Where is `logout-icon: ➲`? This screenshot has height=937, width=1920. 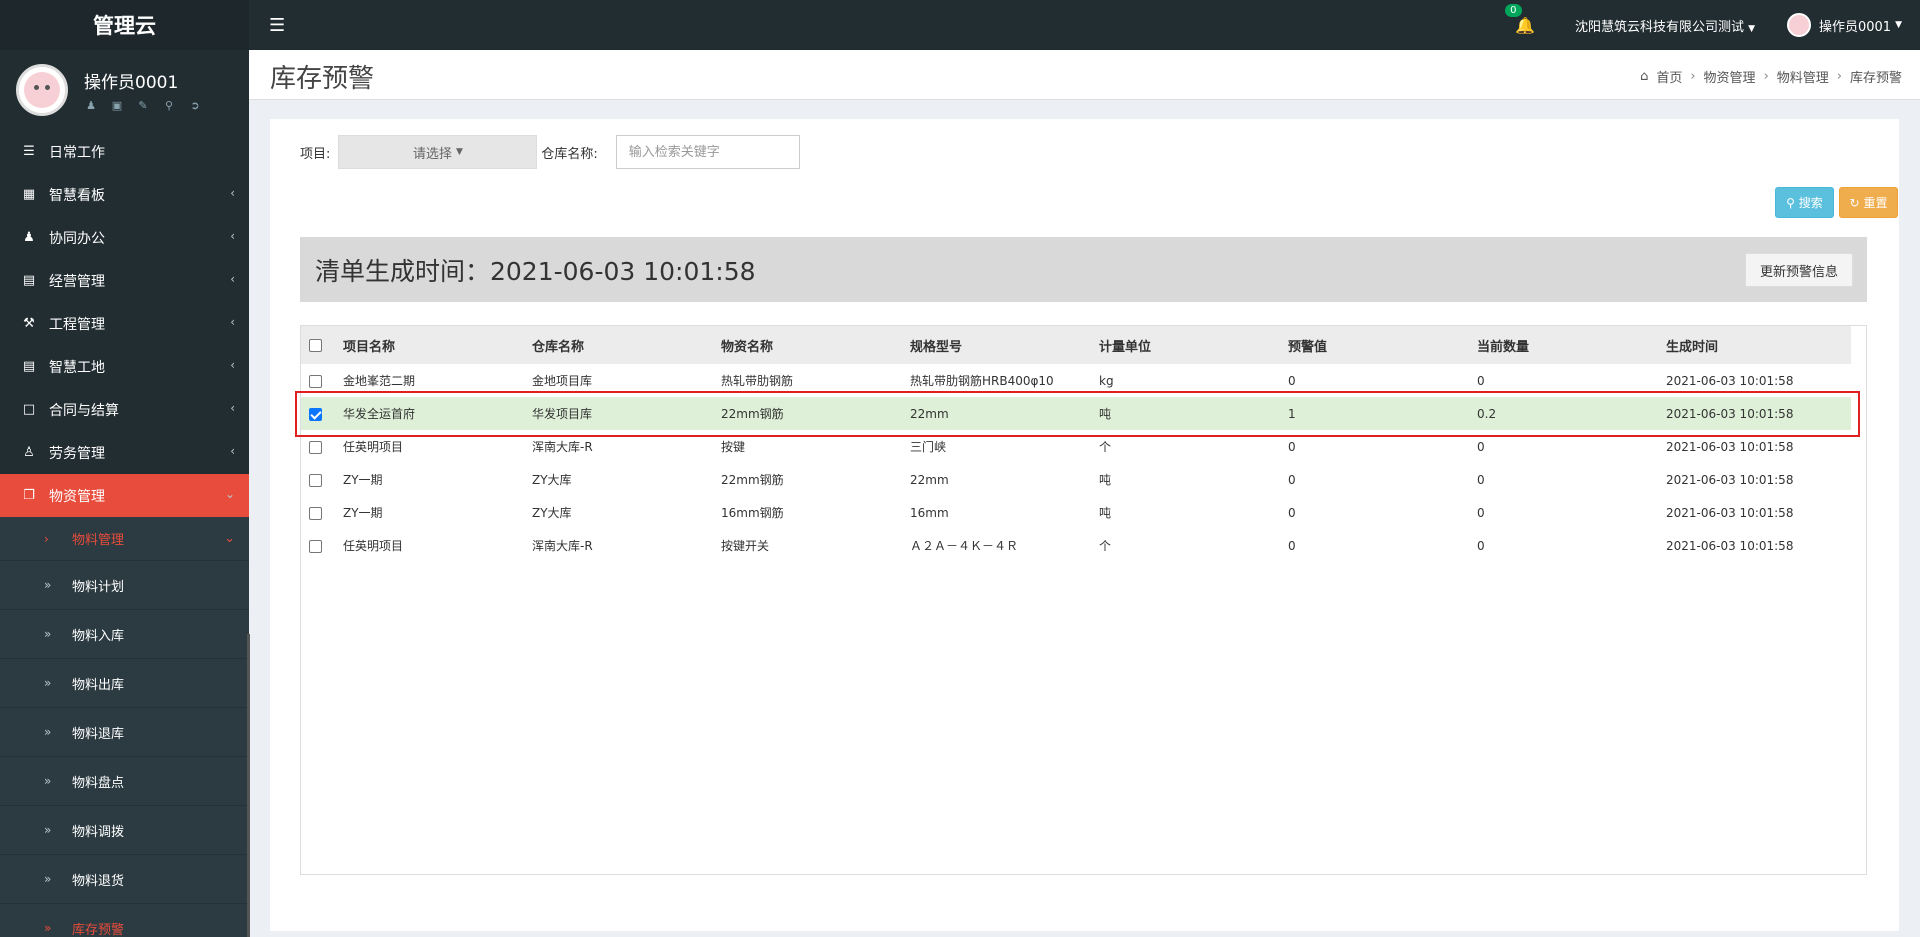
logout-icon: ➲ is located at coordinates (195, 105).